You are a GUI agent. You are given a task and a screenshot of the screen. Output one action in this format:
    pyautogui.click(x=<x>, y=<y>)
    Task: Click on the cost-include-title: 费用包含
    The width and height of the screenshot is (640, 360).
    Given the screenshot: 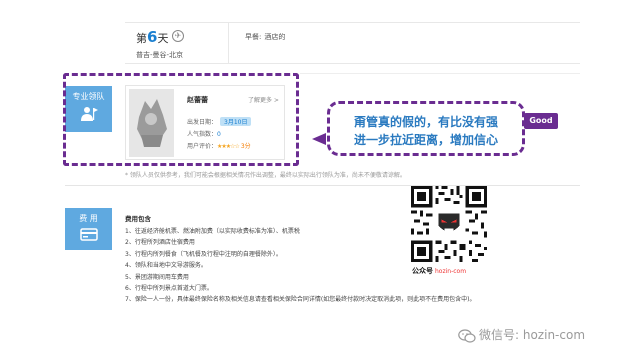 What is the action you would take?
    pyautogui.click(x=138, y=219)
    